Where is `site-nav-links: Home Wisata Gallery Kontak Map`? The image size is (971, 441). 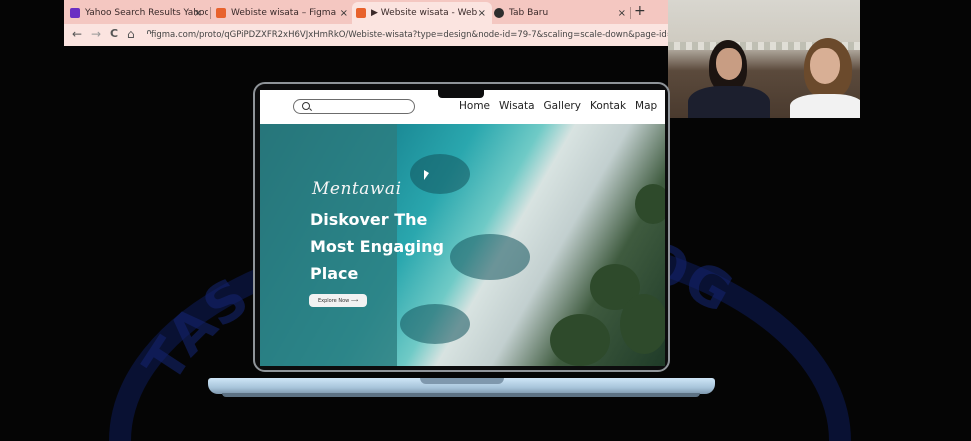 site-nav-links: Home Wisata Gallery Kontak Map is located at coordinates (558, 106).